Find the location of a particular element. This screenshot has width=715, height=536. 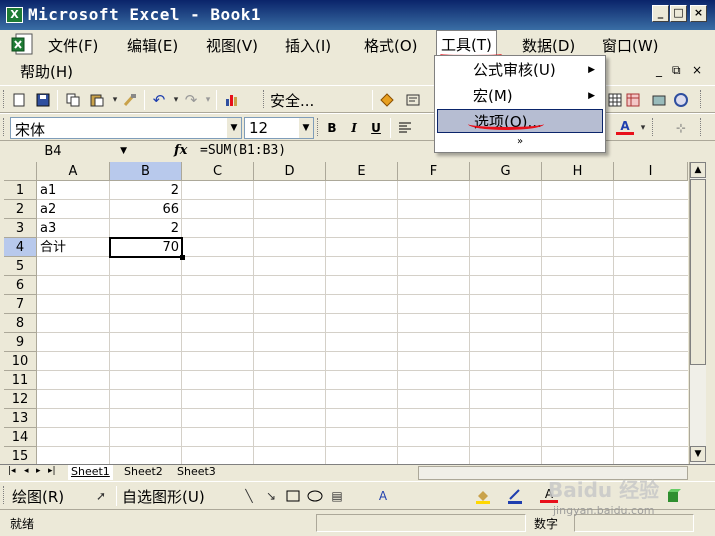

save-icon is located at coordinates (43, 100).